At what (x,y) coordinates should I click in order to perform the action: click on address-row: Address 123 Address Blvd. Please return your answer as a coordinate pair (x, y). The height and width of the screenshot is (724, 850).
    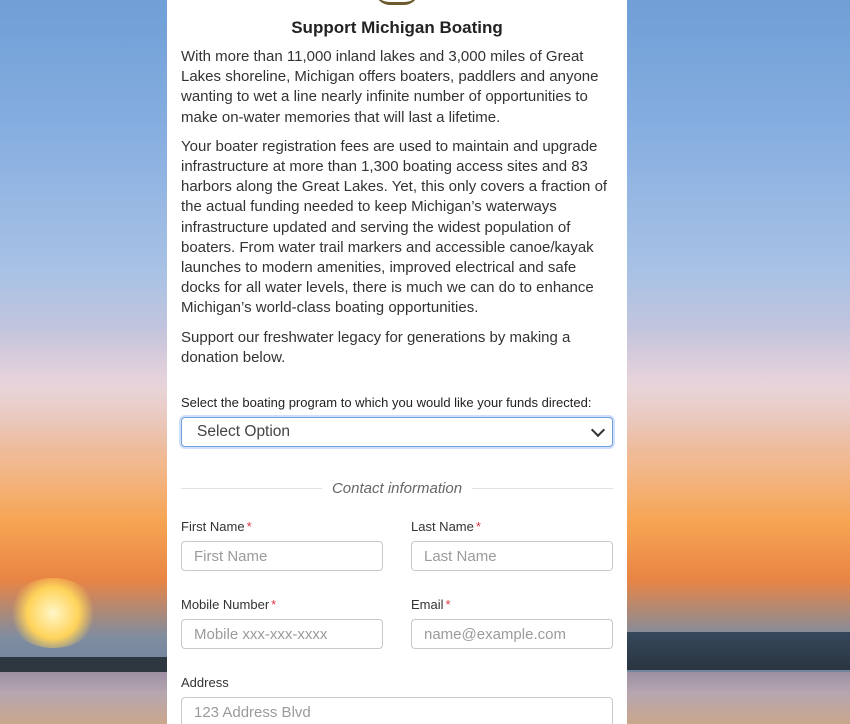
    Looking at the image, I should click on (397, 699).